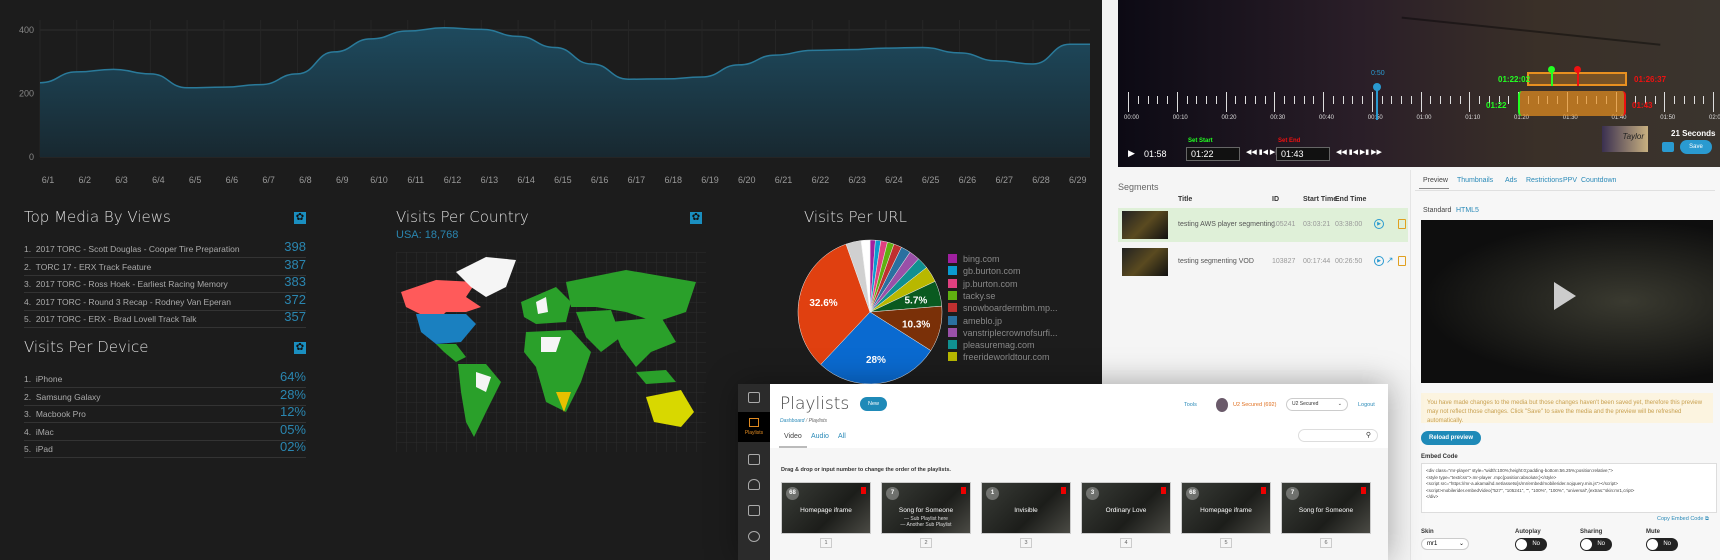  What do you see at coordinates (292, 446) in the screenshot?
I see `item-value: 02%` at bounding box center [292, 446].